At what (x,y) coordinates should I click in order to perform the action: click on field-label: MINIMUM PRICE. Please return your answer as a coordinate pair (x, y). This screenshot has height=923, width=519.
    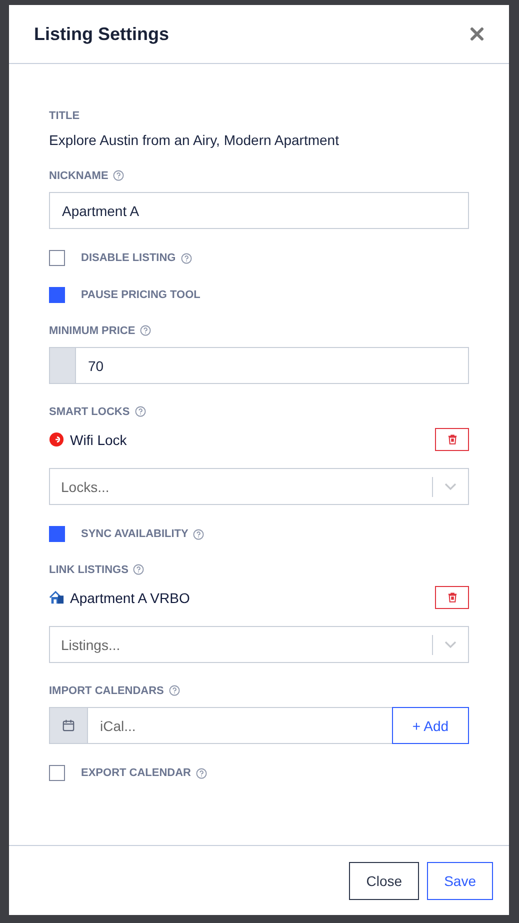
    Looking at the image, I should click on (92, 330).